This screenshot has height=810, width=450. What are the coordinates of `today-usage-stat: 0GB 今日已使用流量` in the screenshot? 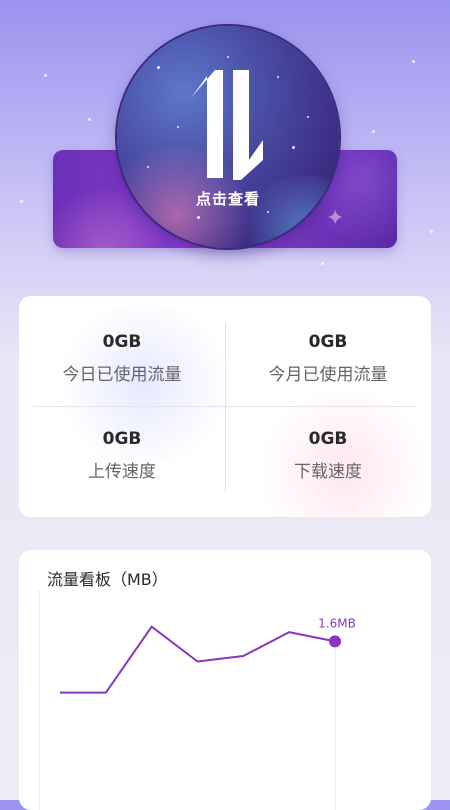 It's located at (122, 358).